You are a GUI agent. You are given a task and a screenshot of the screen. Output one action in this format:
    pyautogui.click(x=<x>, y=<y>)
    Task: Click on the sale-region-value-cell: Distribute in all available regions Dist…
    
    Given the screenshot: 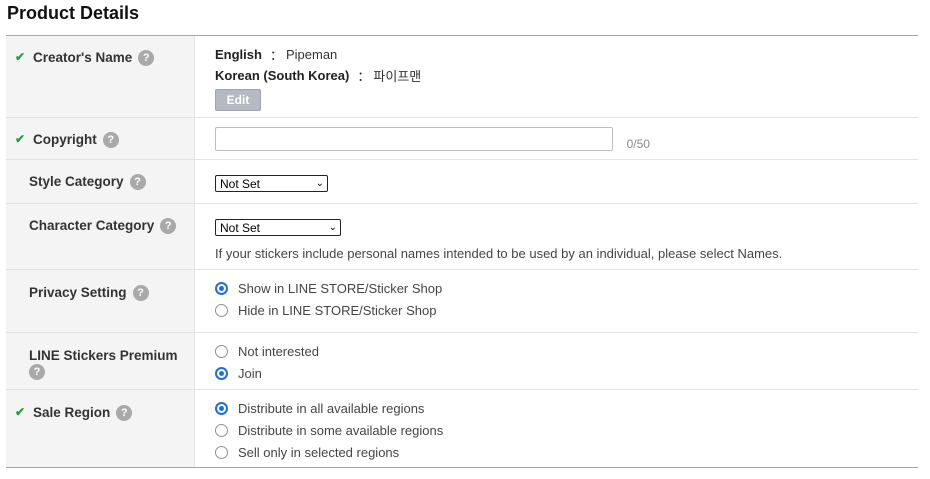 What is the action you would take?
    pyautogui.click(x=556, y=428)
    